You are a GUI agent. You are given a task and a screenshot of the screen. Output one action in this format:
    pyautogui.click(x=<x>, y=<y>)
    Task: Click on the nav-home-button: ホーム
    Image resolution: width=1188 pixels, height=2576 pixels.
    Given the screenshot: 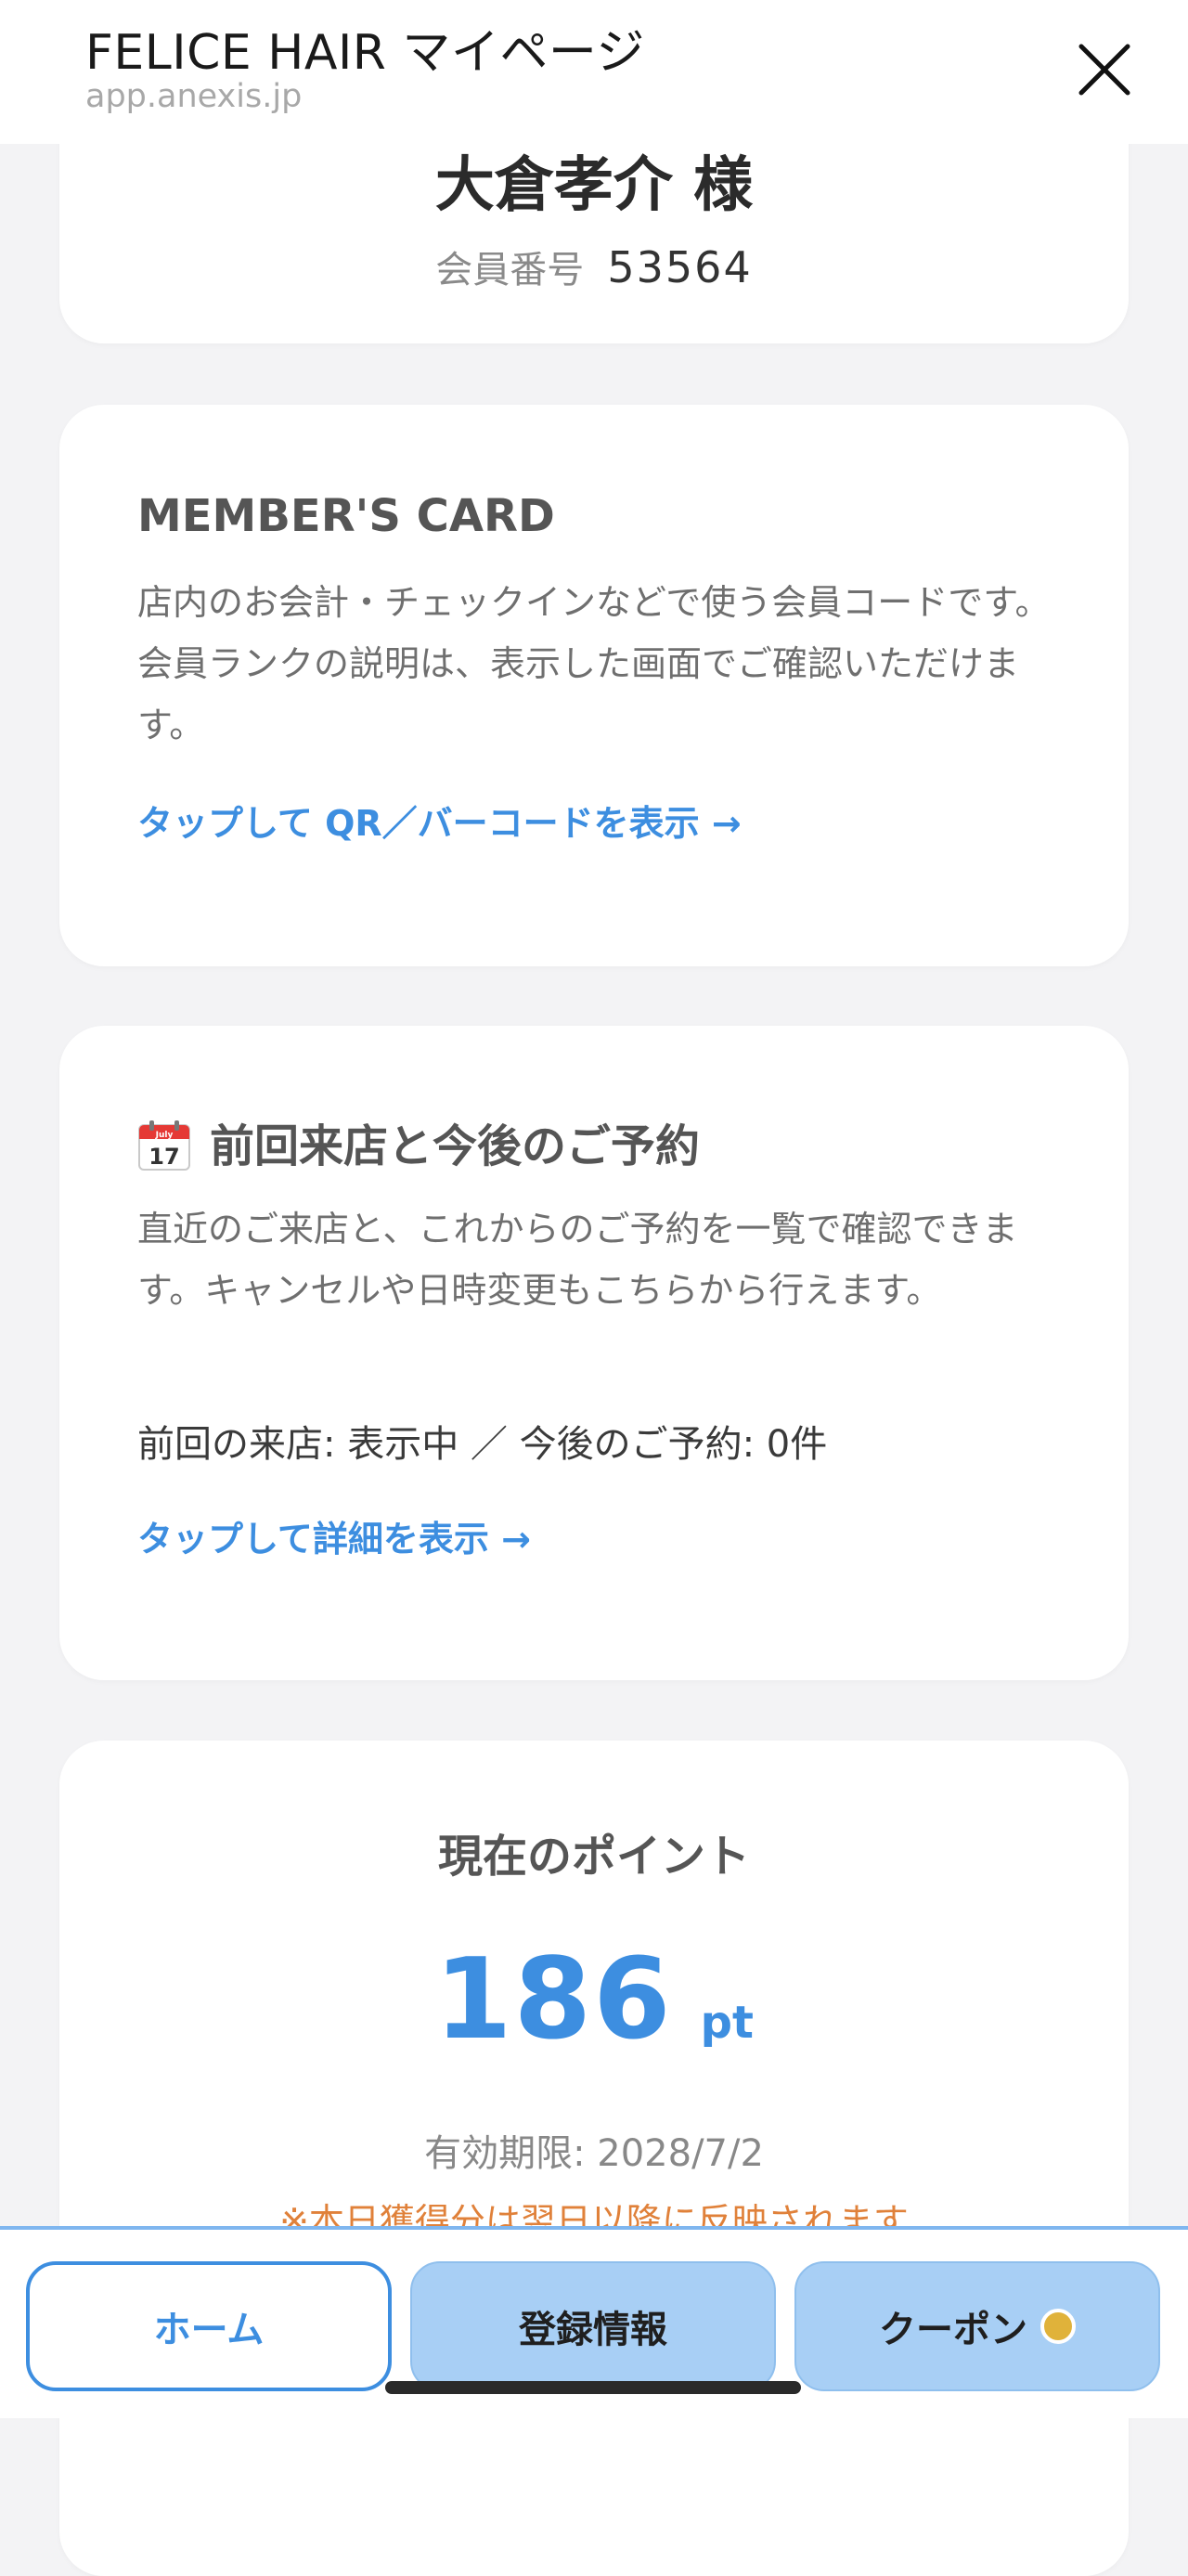 What is the action you would take?
    pyautogui.click(x=209, y=2326)
    